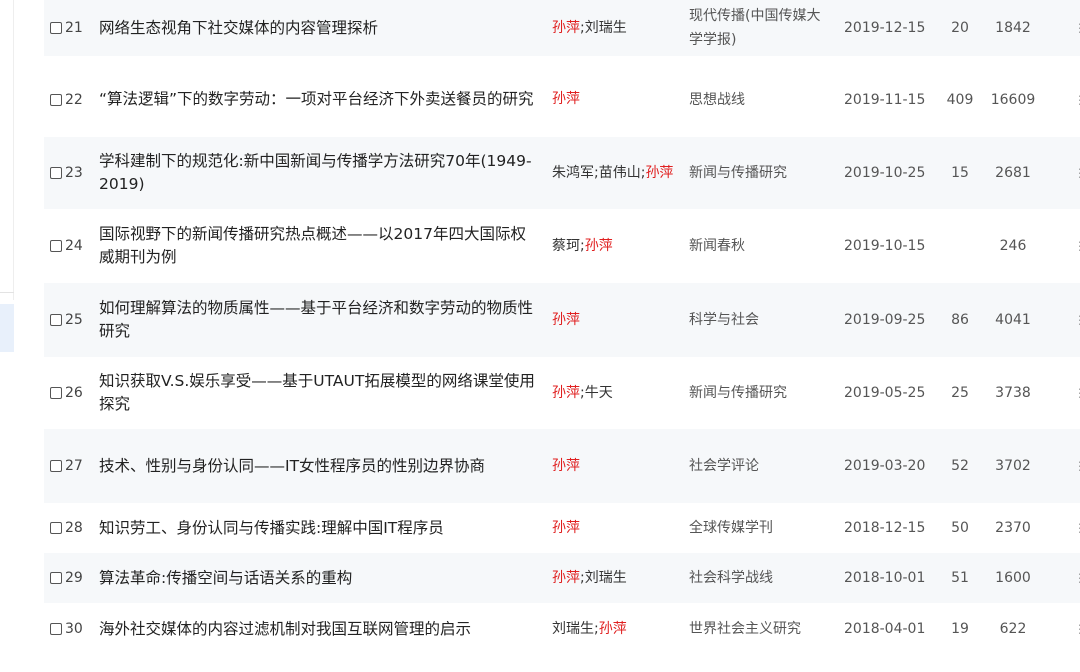  I want to click on authors-list: 孙萍, so click(566, 466).